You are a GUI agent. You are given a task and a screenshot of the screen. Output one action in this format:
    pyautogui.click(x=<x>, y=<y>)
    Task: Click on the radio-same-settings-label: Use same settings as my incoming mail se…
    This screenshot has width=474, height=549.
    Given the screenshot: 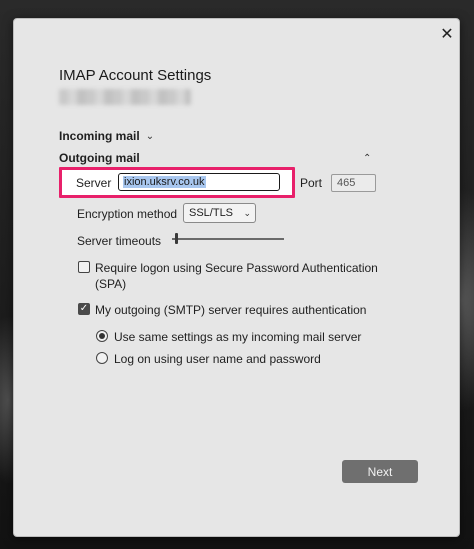 What is the action you would take?
    pyautogui.click(x=238, y=337)
    